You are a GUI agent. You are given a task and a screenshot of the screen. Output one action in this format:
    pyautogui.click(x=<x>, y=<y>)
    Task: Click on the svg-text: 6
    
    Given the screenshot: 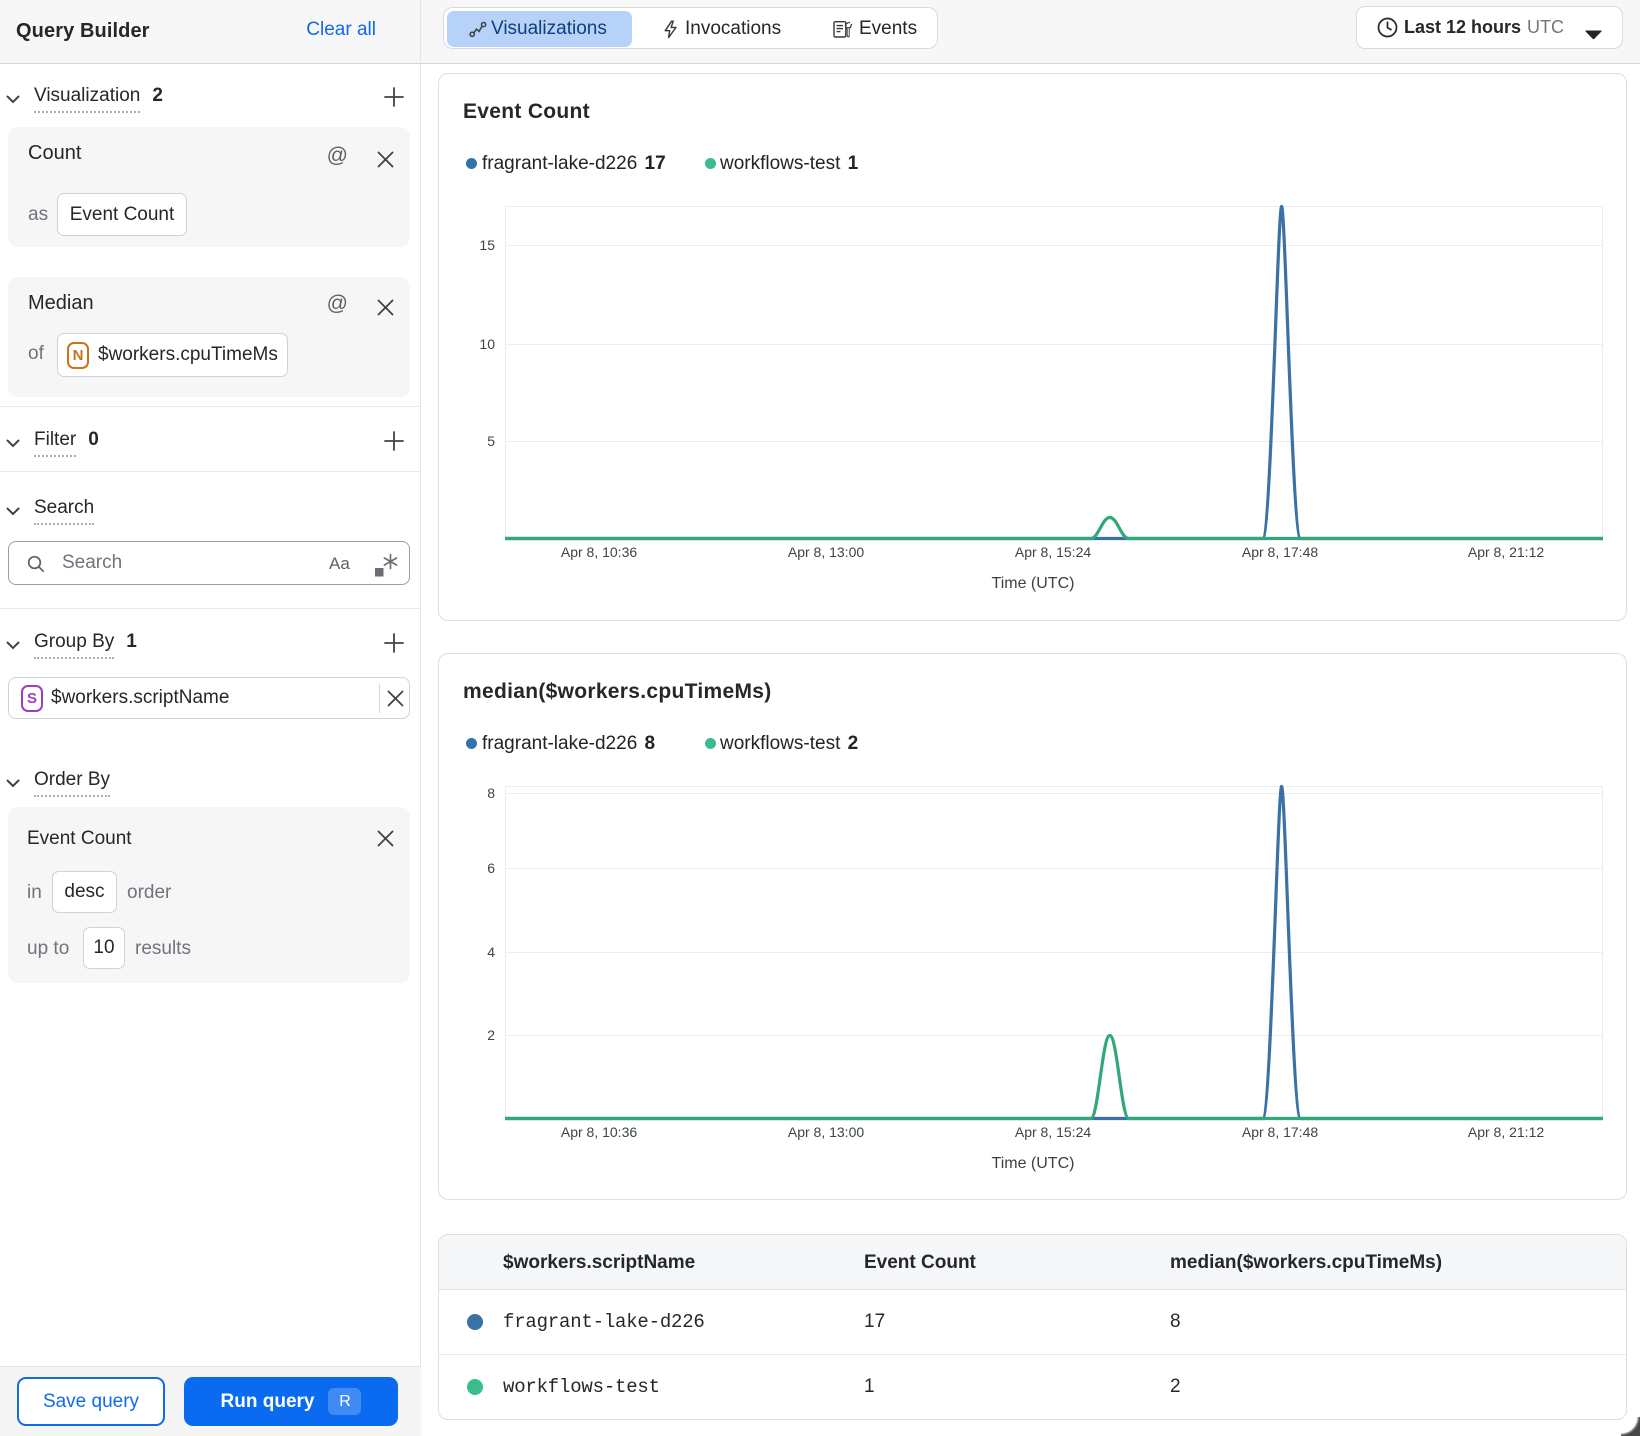 What is the action you would take?
    pyautogui.click(x=491, y=868)
    